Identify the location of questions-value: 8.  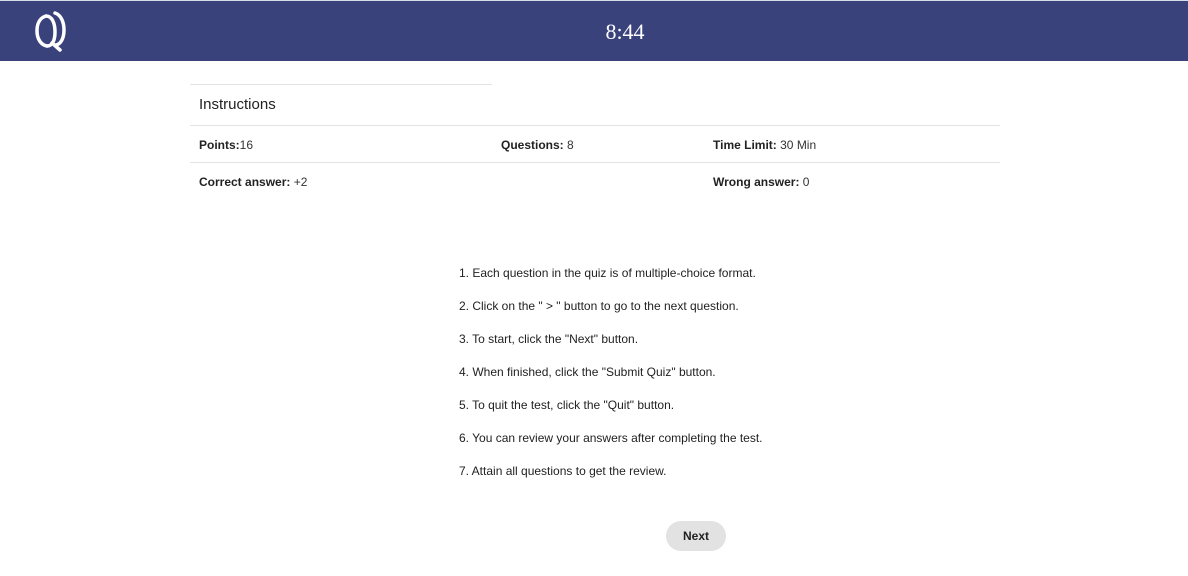
(568, 145).